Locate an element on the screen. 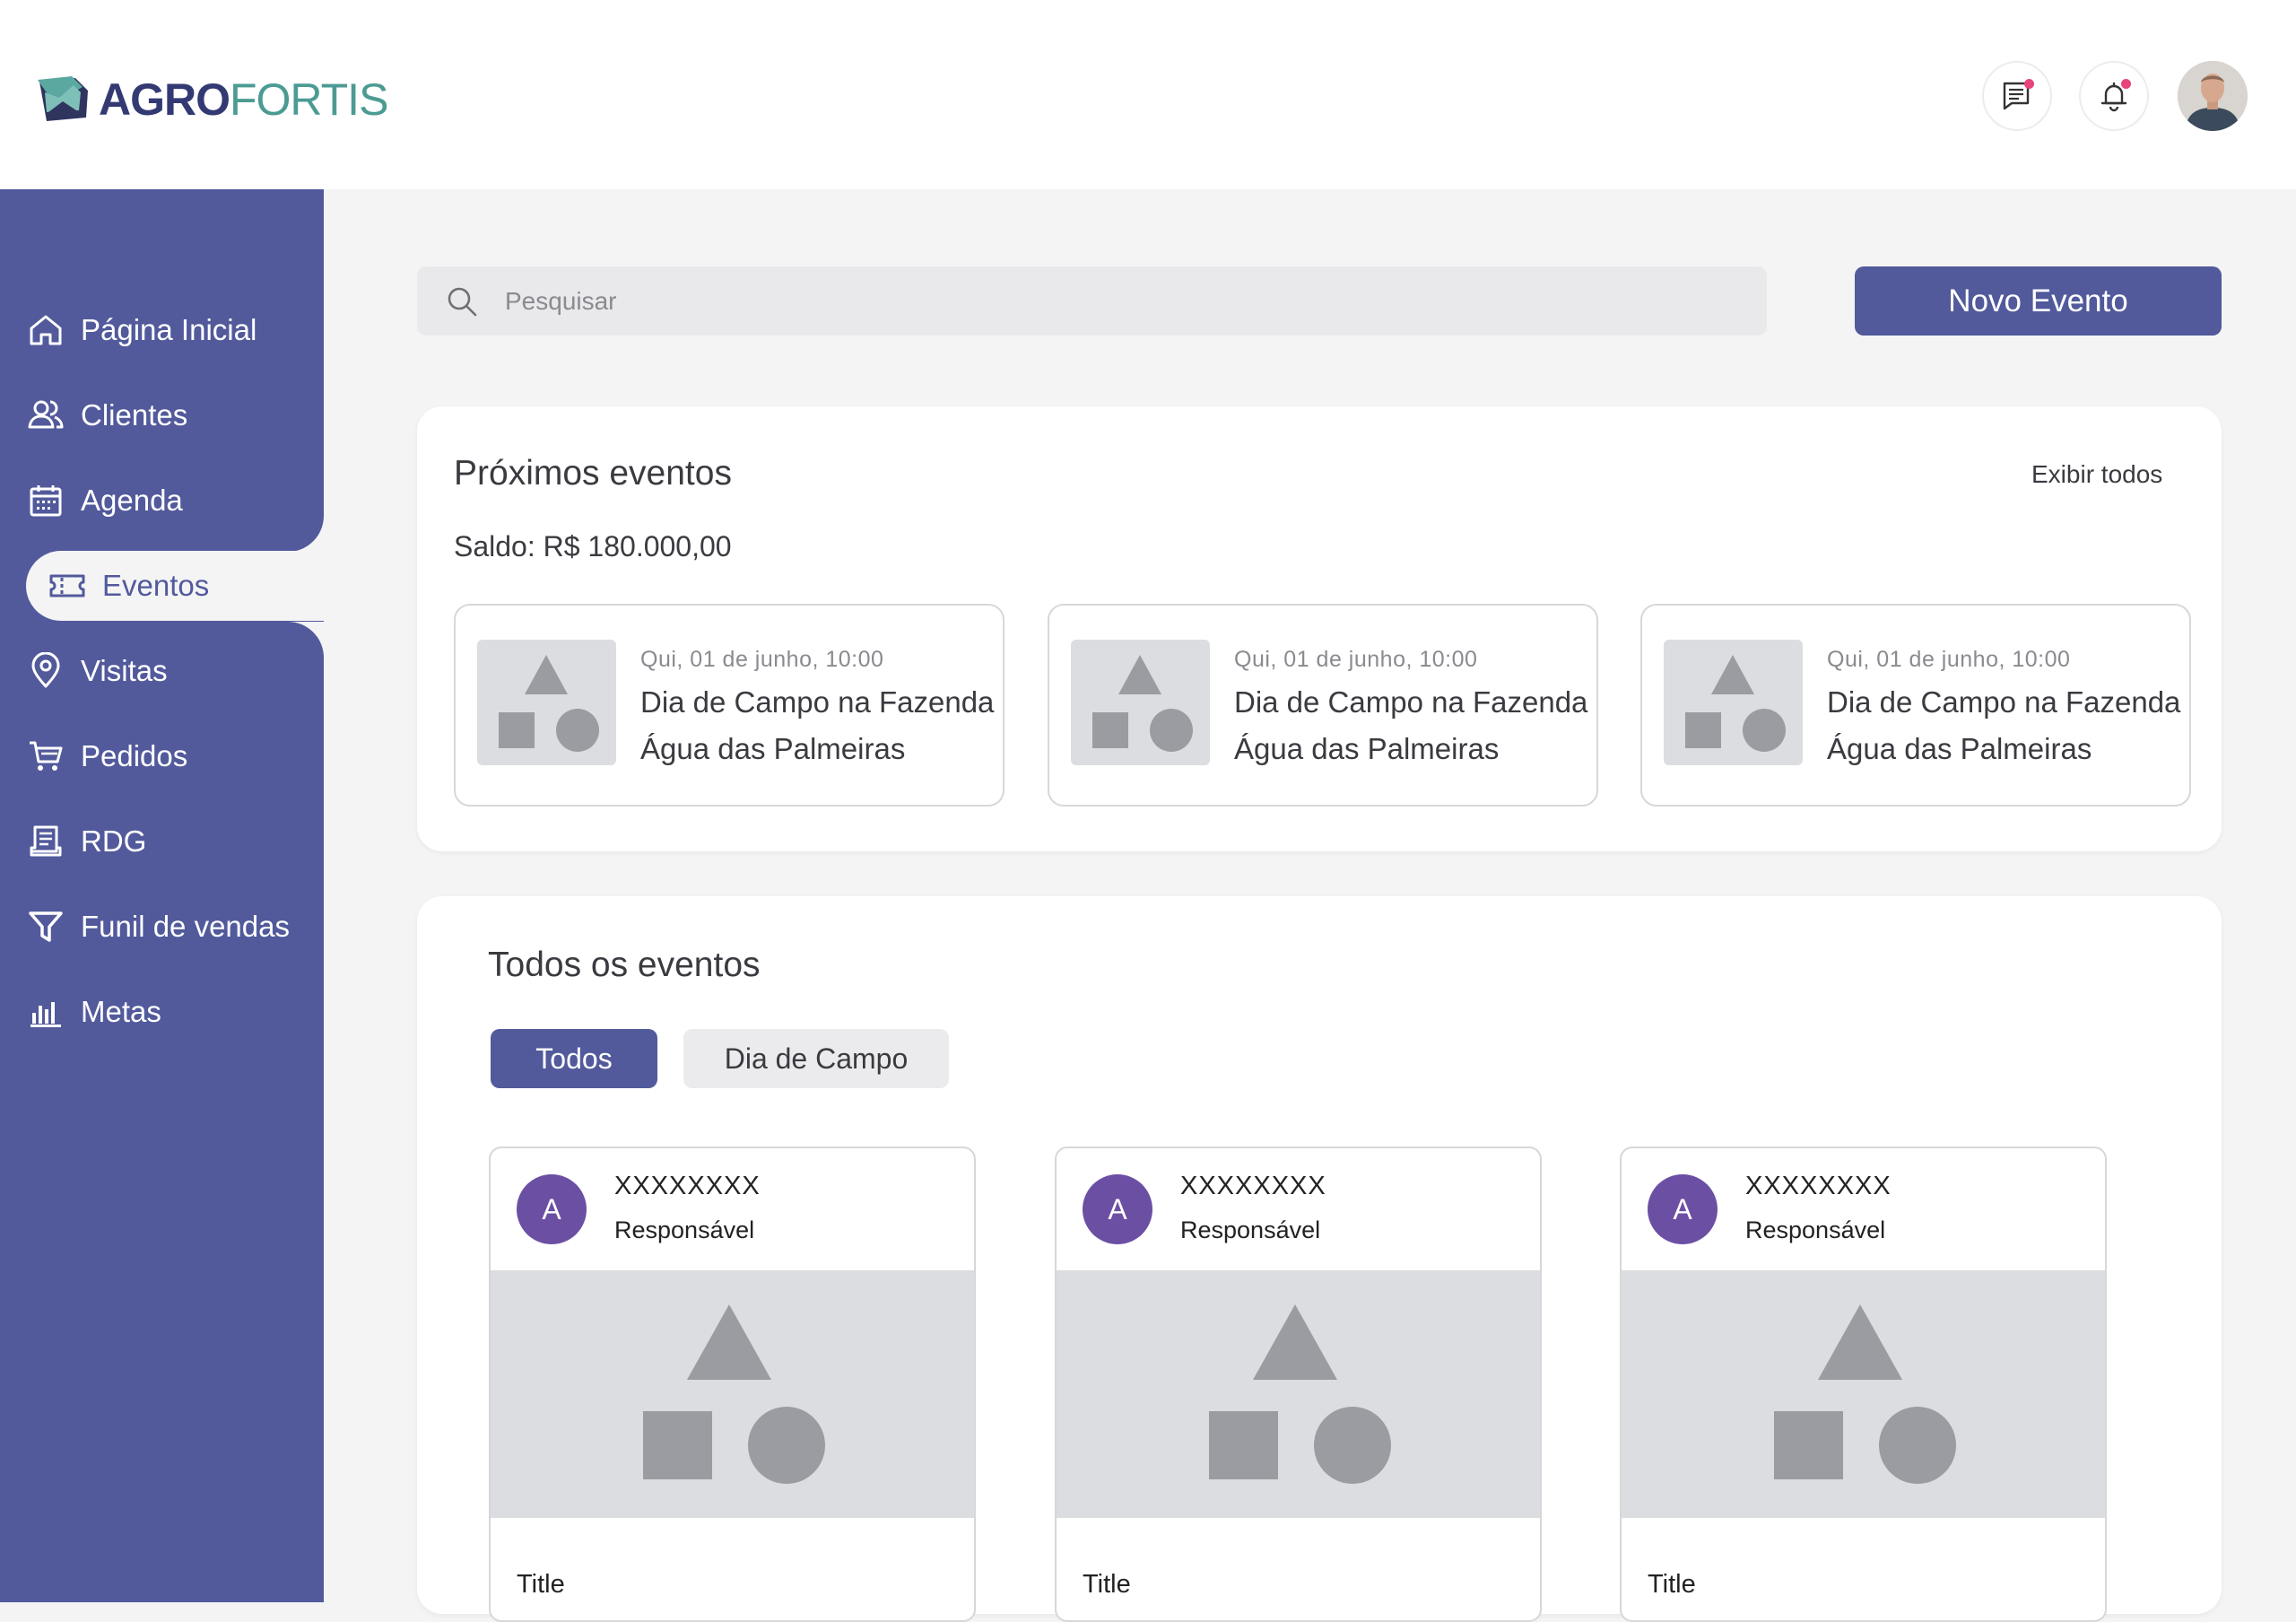  brand-name-fortis: FORTIS is located at coordinates (309, 100).